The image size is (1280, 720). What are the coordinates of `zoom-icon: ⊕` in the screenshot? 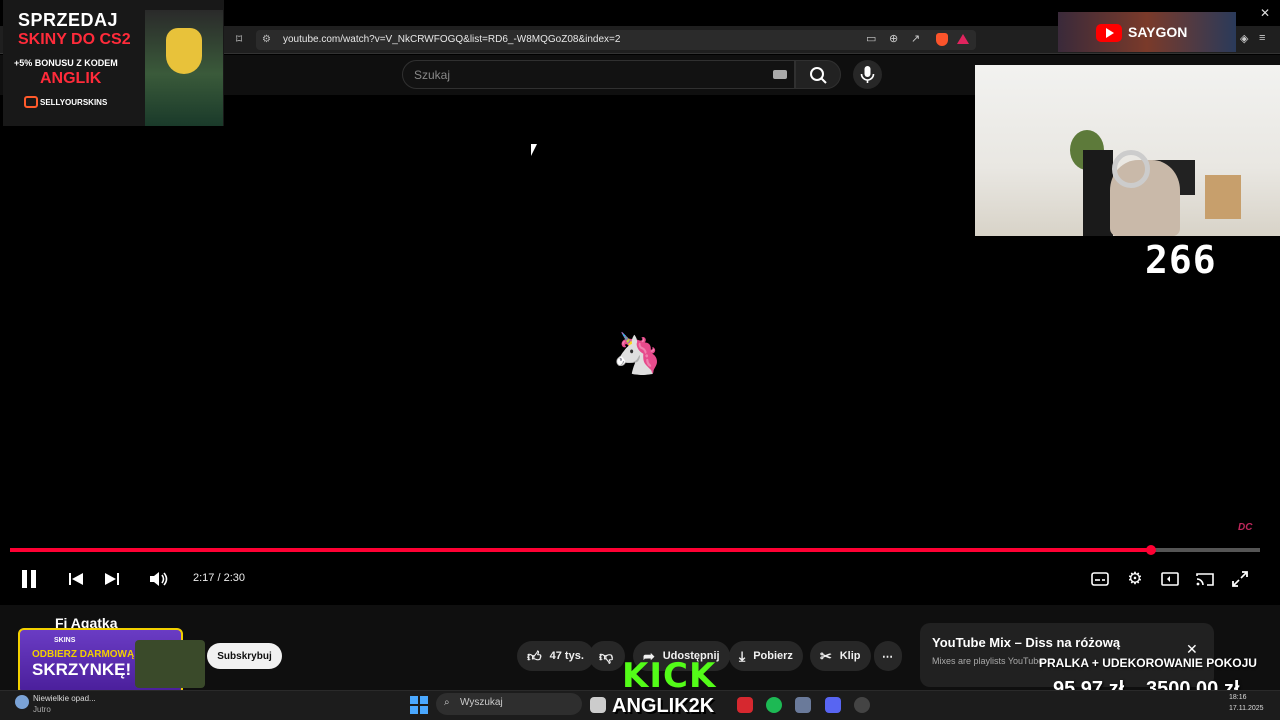 It's located at (893, 38).